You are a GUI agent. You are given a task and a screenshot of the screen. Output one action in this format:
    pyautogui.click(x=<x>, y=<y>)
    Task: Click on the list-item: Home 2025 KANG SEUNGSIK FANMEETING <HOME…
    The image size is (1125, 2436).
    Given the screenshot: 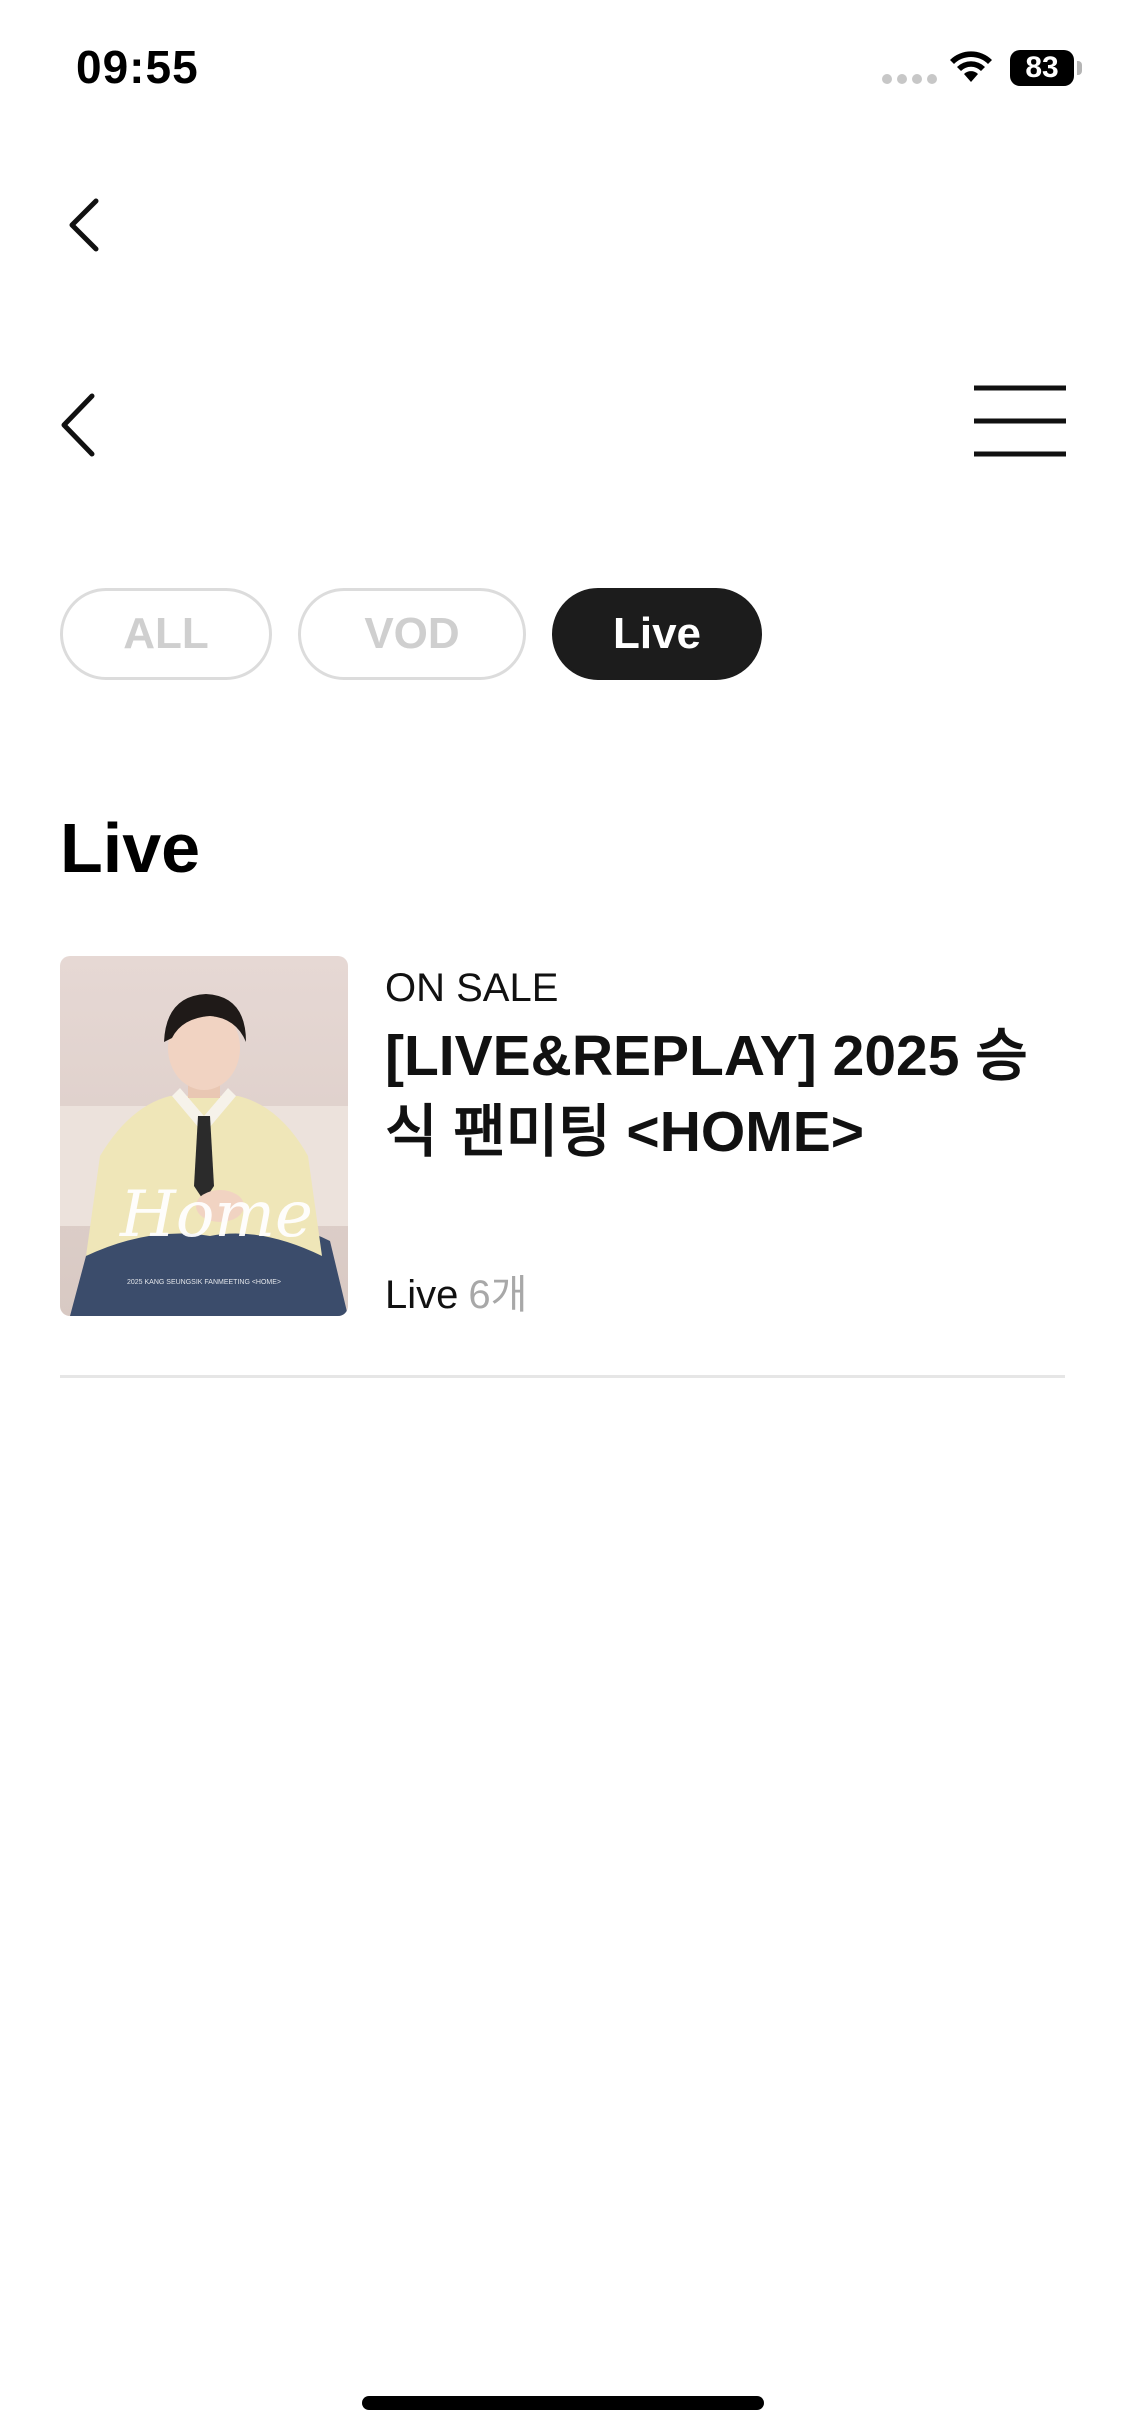 What is the action you would take?
    pyautogui.click(x=562, y=1137)
    